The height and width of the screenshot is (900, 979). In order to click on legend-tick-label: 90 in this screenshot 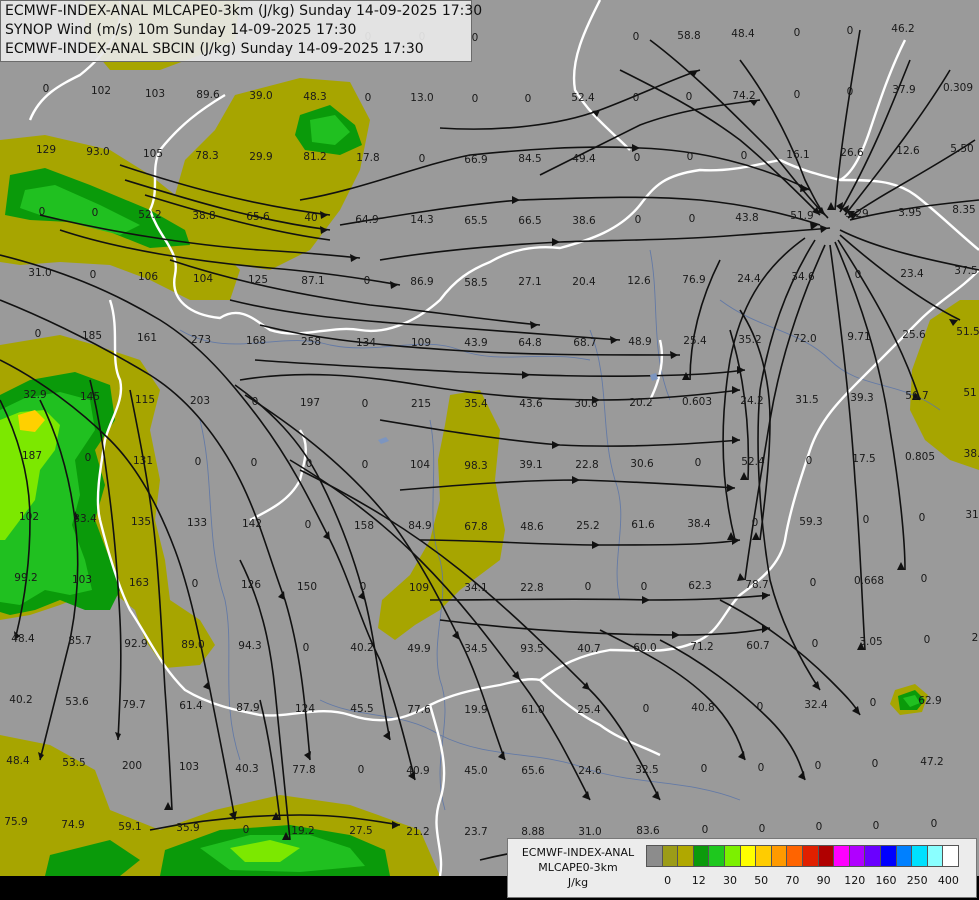, I will do `click(823, 880)`.